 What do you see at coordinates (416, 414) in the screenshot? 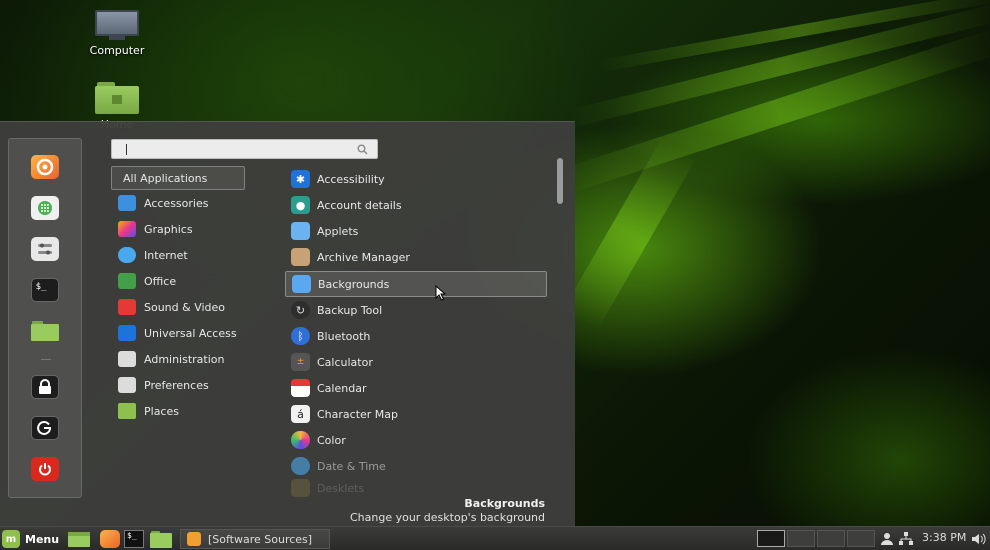
I see `app-character-map: á Character Map` at bounding box center [416, 414].